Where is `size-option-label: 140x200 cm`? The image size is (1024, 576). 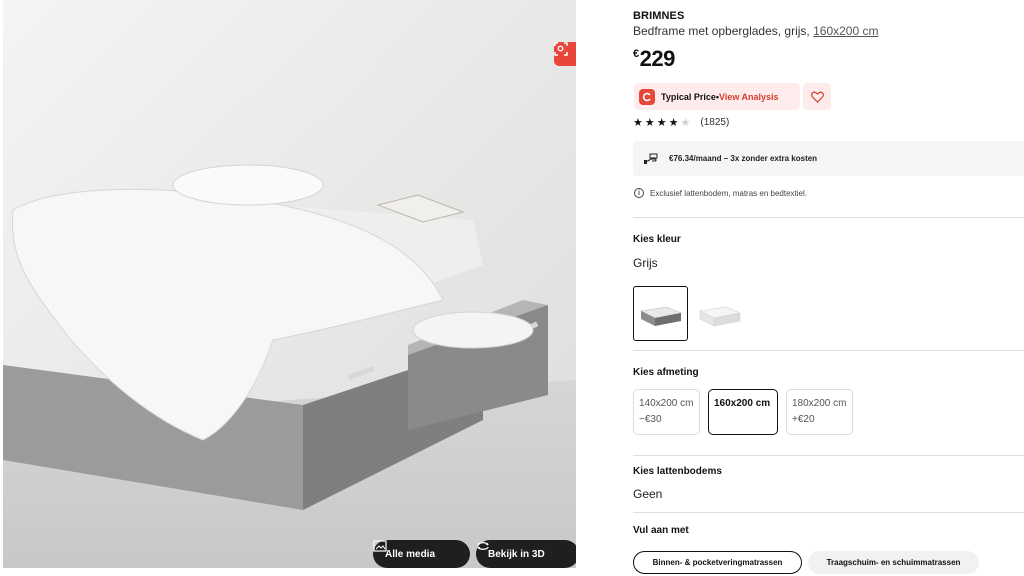
size-option-label: 140x200 cm is located at coordinates (666, 403).